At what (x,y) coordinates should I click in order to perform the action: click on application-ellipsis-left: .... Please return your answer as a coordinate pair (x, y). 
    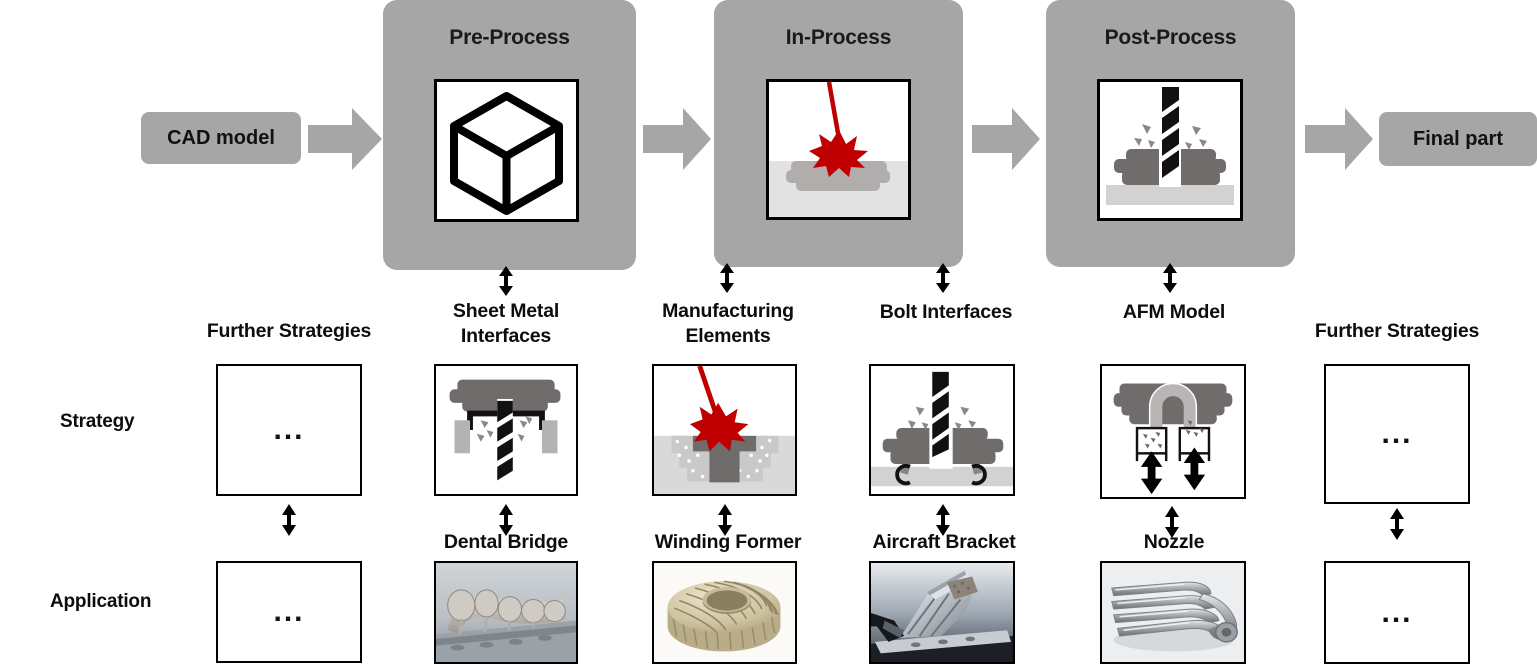
    Looking at the image, I should click on (289, 611).